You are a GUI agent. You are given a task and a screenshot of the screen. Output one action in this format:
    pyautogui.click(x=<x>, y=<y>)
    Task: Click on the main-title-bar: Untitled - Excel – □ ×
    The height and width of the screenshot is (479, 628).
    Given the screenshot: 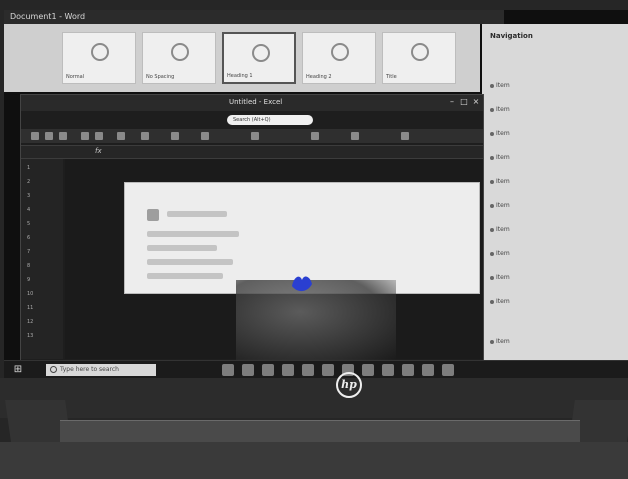 What is the action you would take?
    pyautogui.click(x=252, y=103)
    